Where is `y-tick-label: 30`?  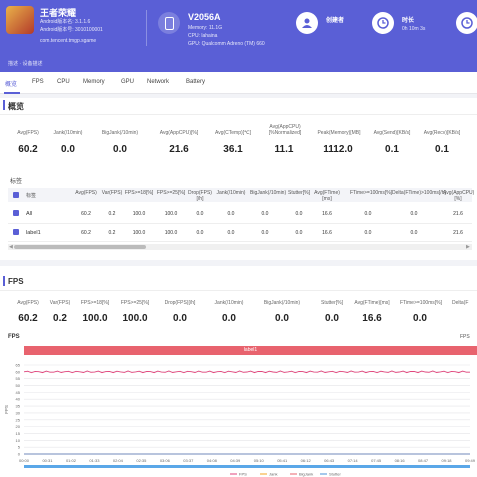 y-tick-label: 30 is located at coordinates (18, 412).